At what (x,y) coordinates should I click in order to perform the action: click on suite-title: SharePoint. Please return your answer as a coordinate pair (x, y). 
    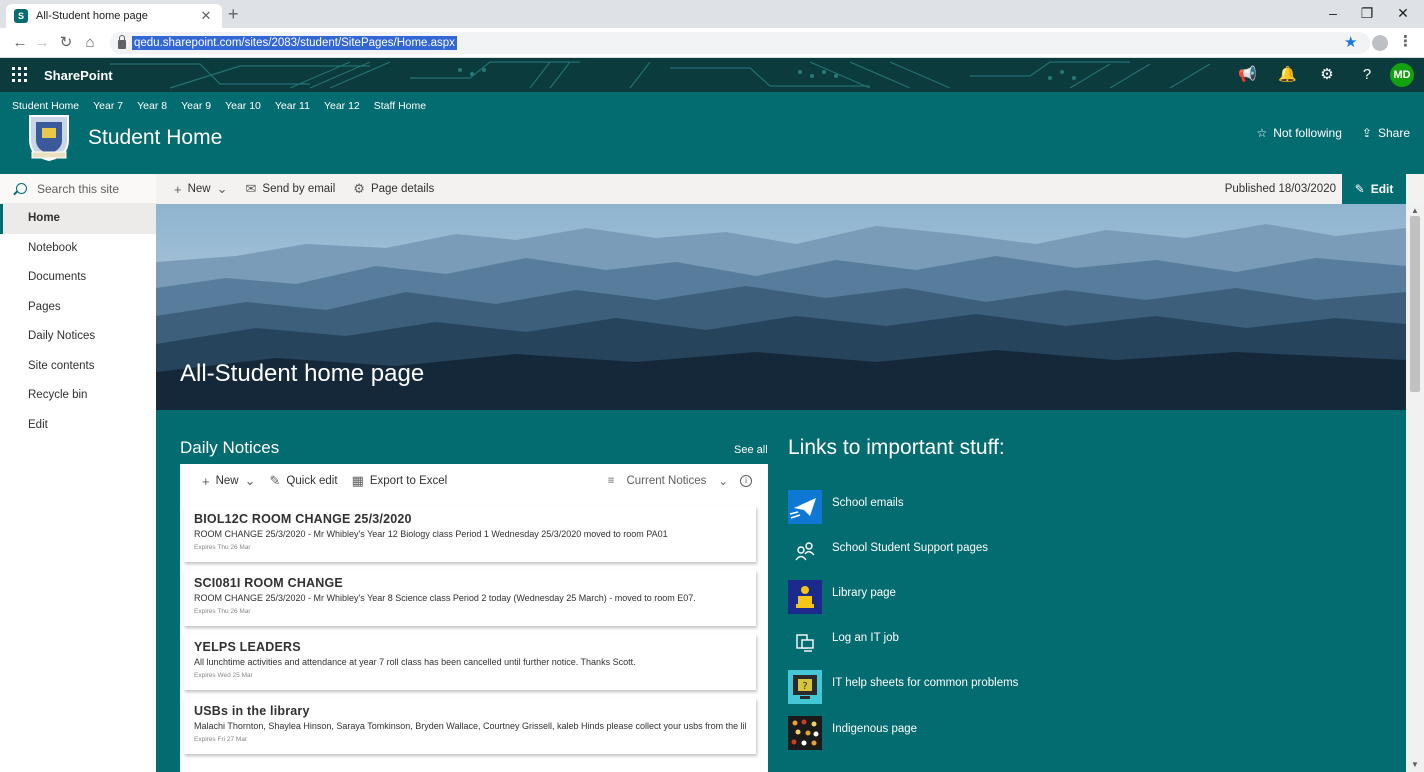
    Looking at the image, I should click on (78, 75).